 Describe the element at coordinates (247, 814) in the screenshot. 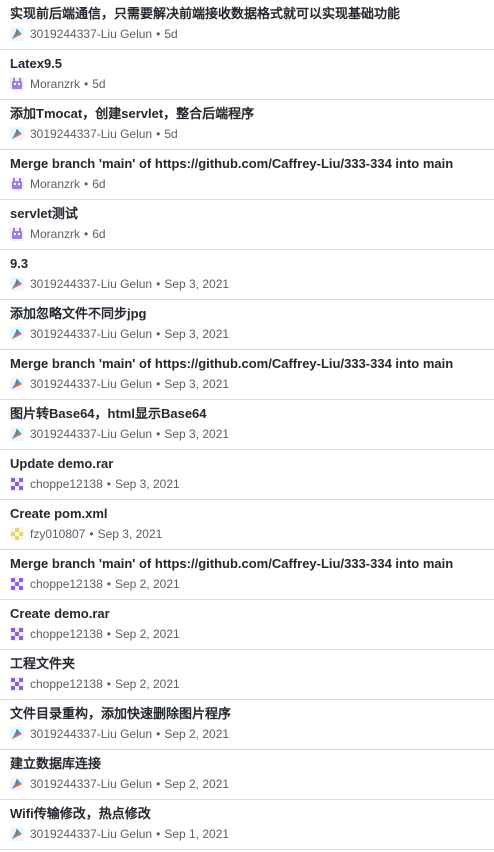

I see `commit-title-link: Wifi传输修改，热点修改` at that location.